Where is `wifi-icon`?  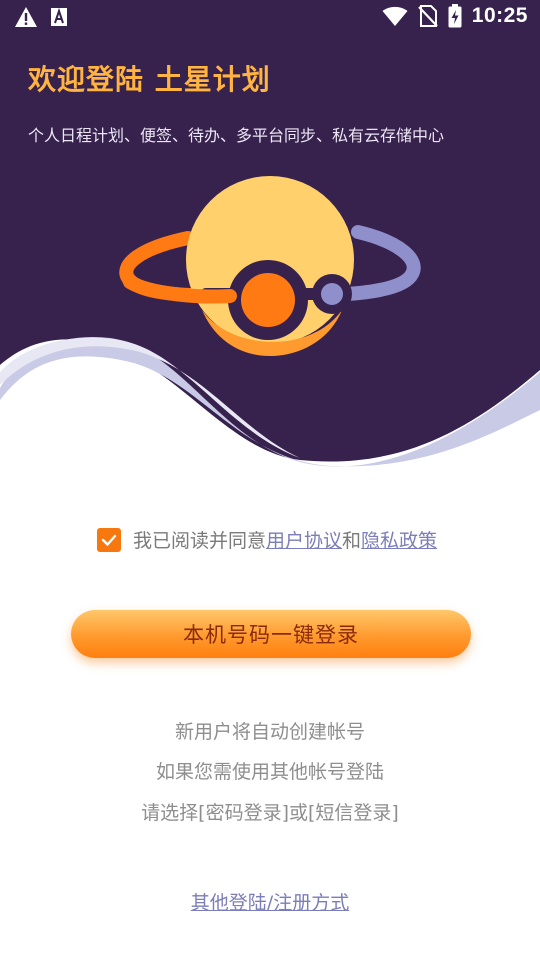
wifi-icon is located at coordinates (395, 16).